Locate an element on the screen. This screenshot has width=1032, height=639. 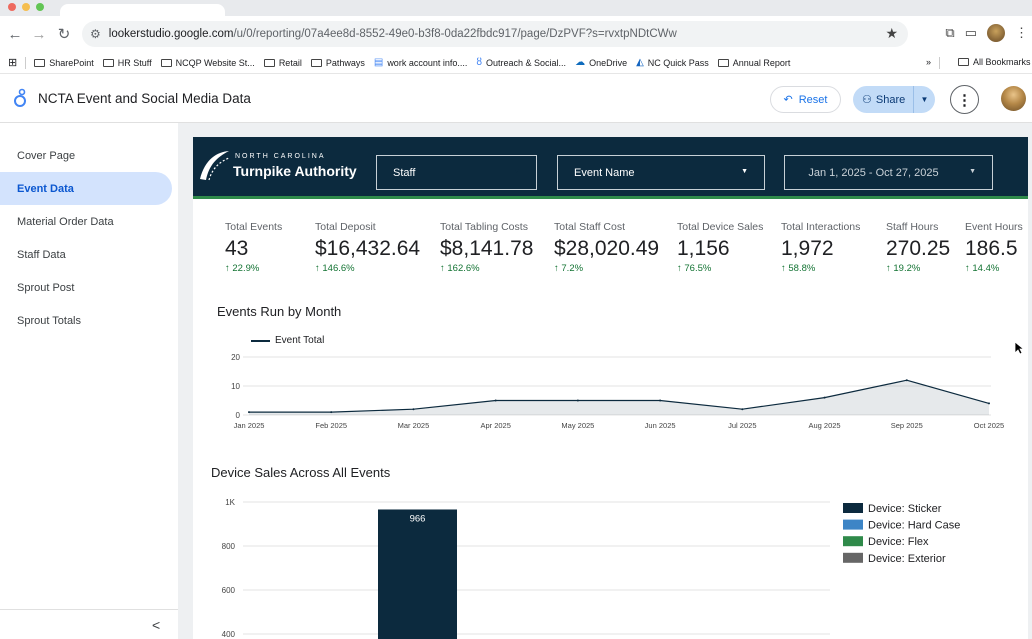
x-tick-label: Feb 2025 is located at coordinates (331, 425).